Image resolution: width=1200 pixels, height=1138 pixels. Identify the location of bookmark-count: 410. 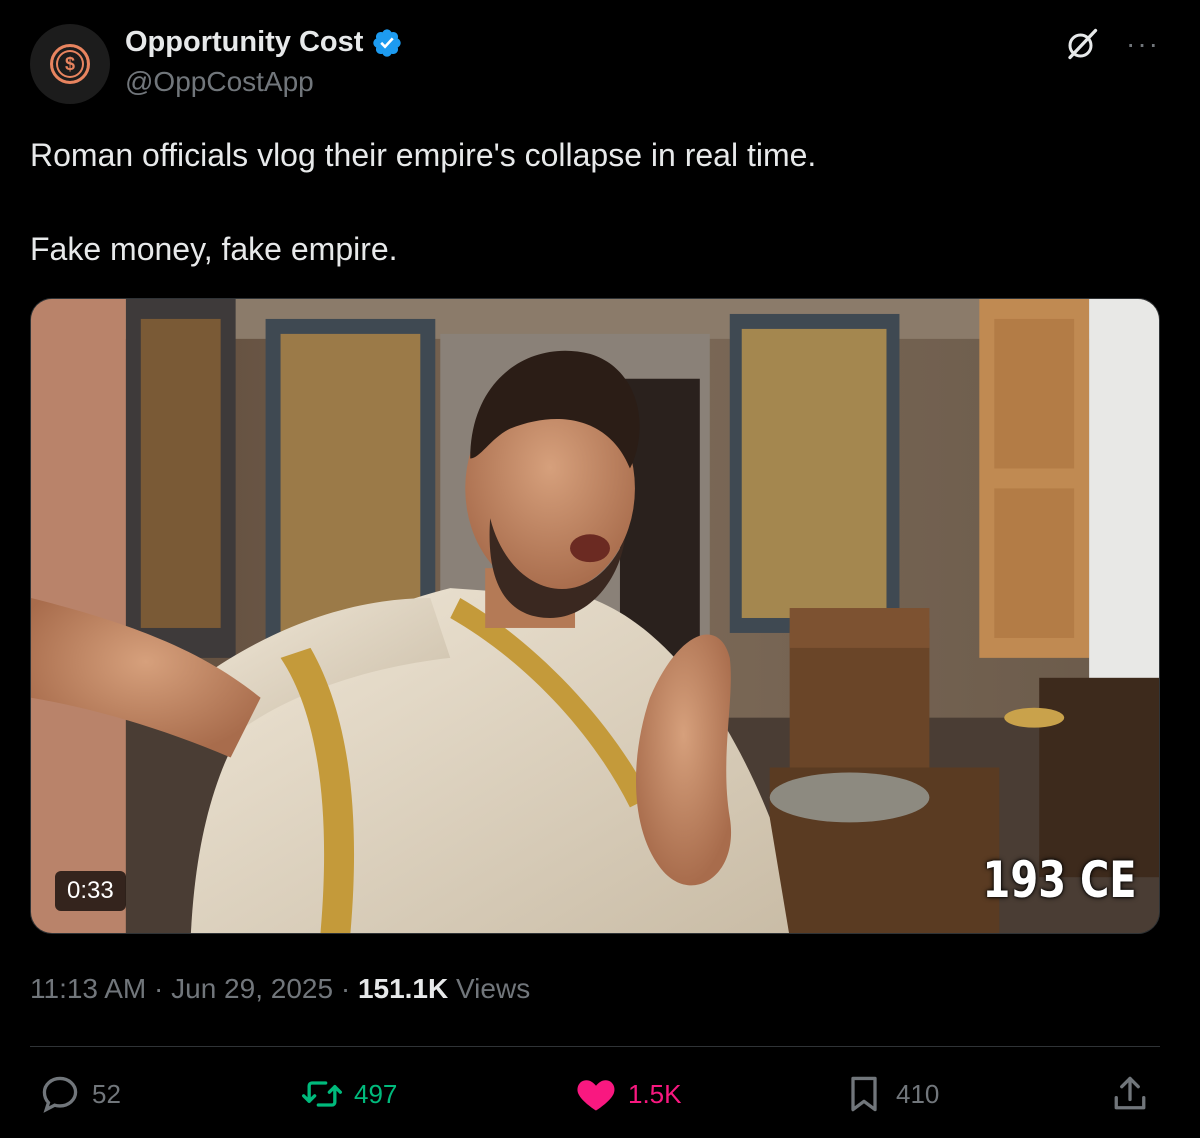
(918, 1093).